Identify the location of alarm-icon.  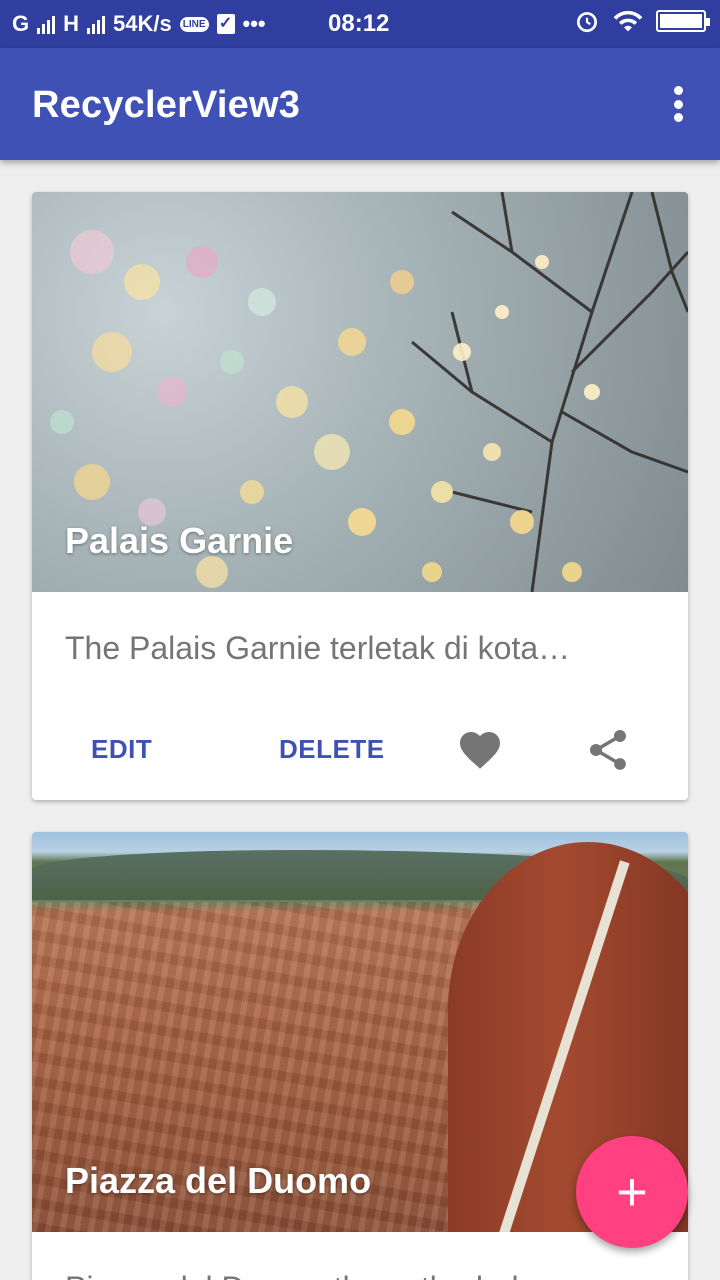
(587, 22).